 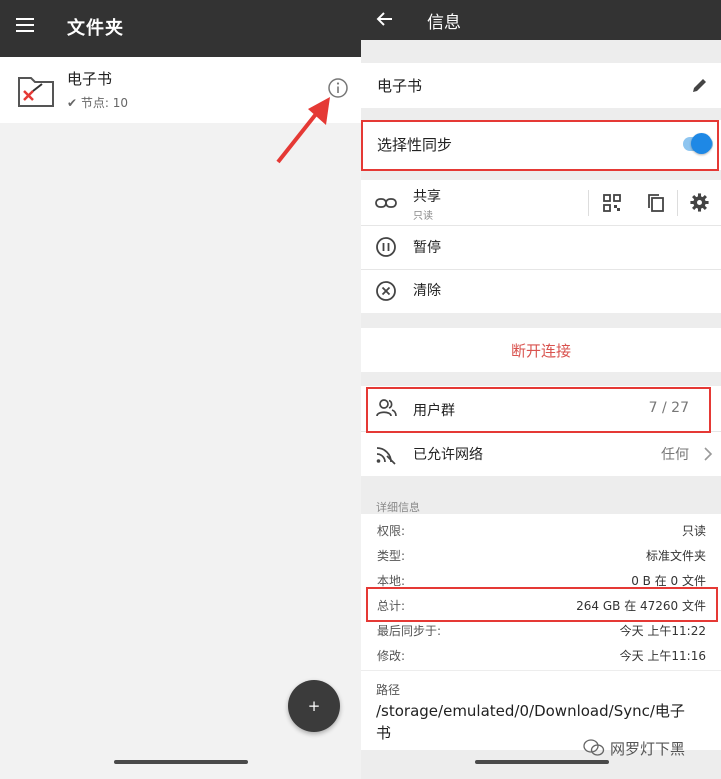 I want to click on path-label: 路径, so click(x=388, y=690).